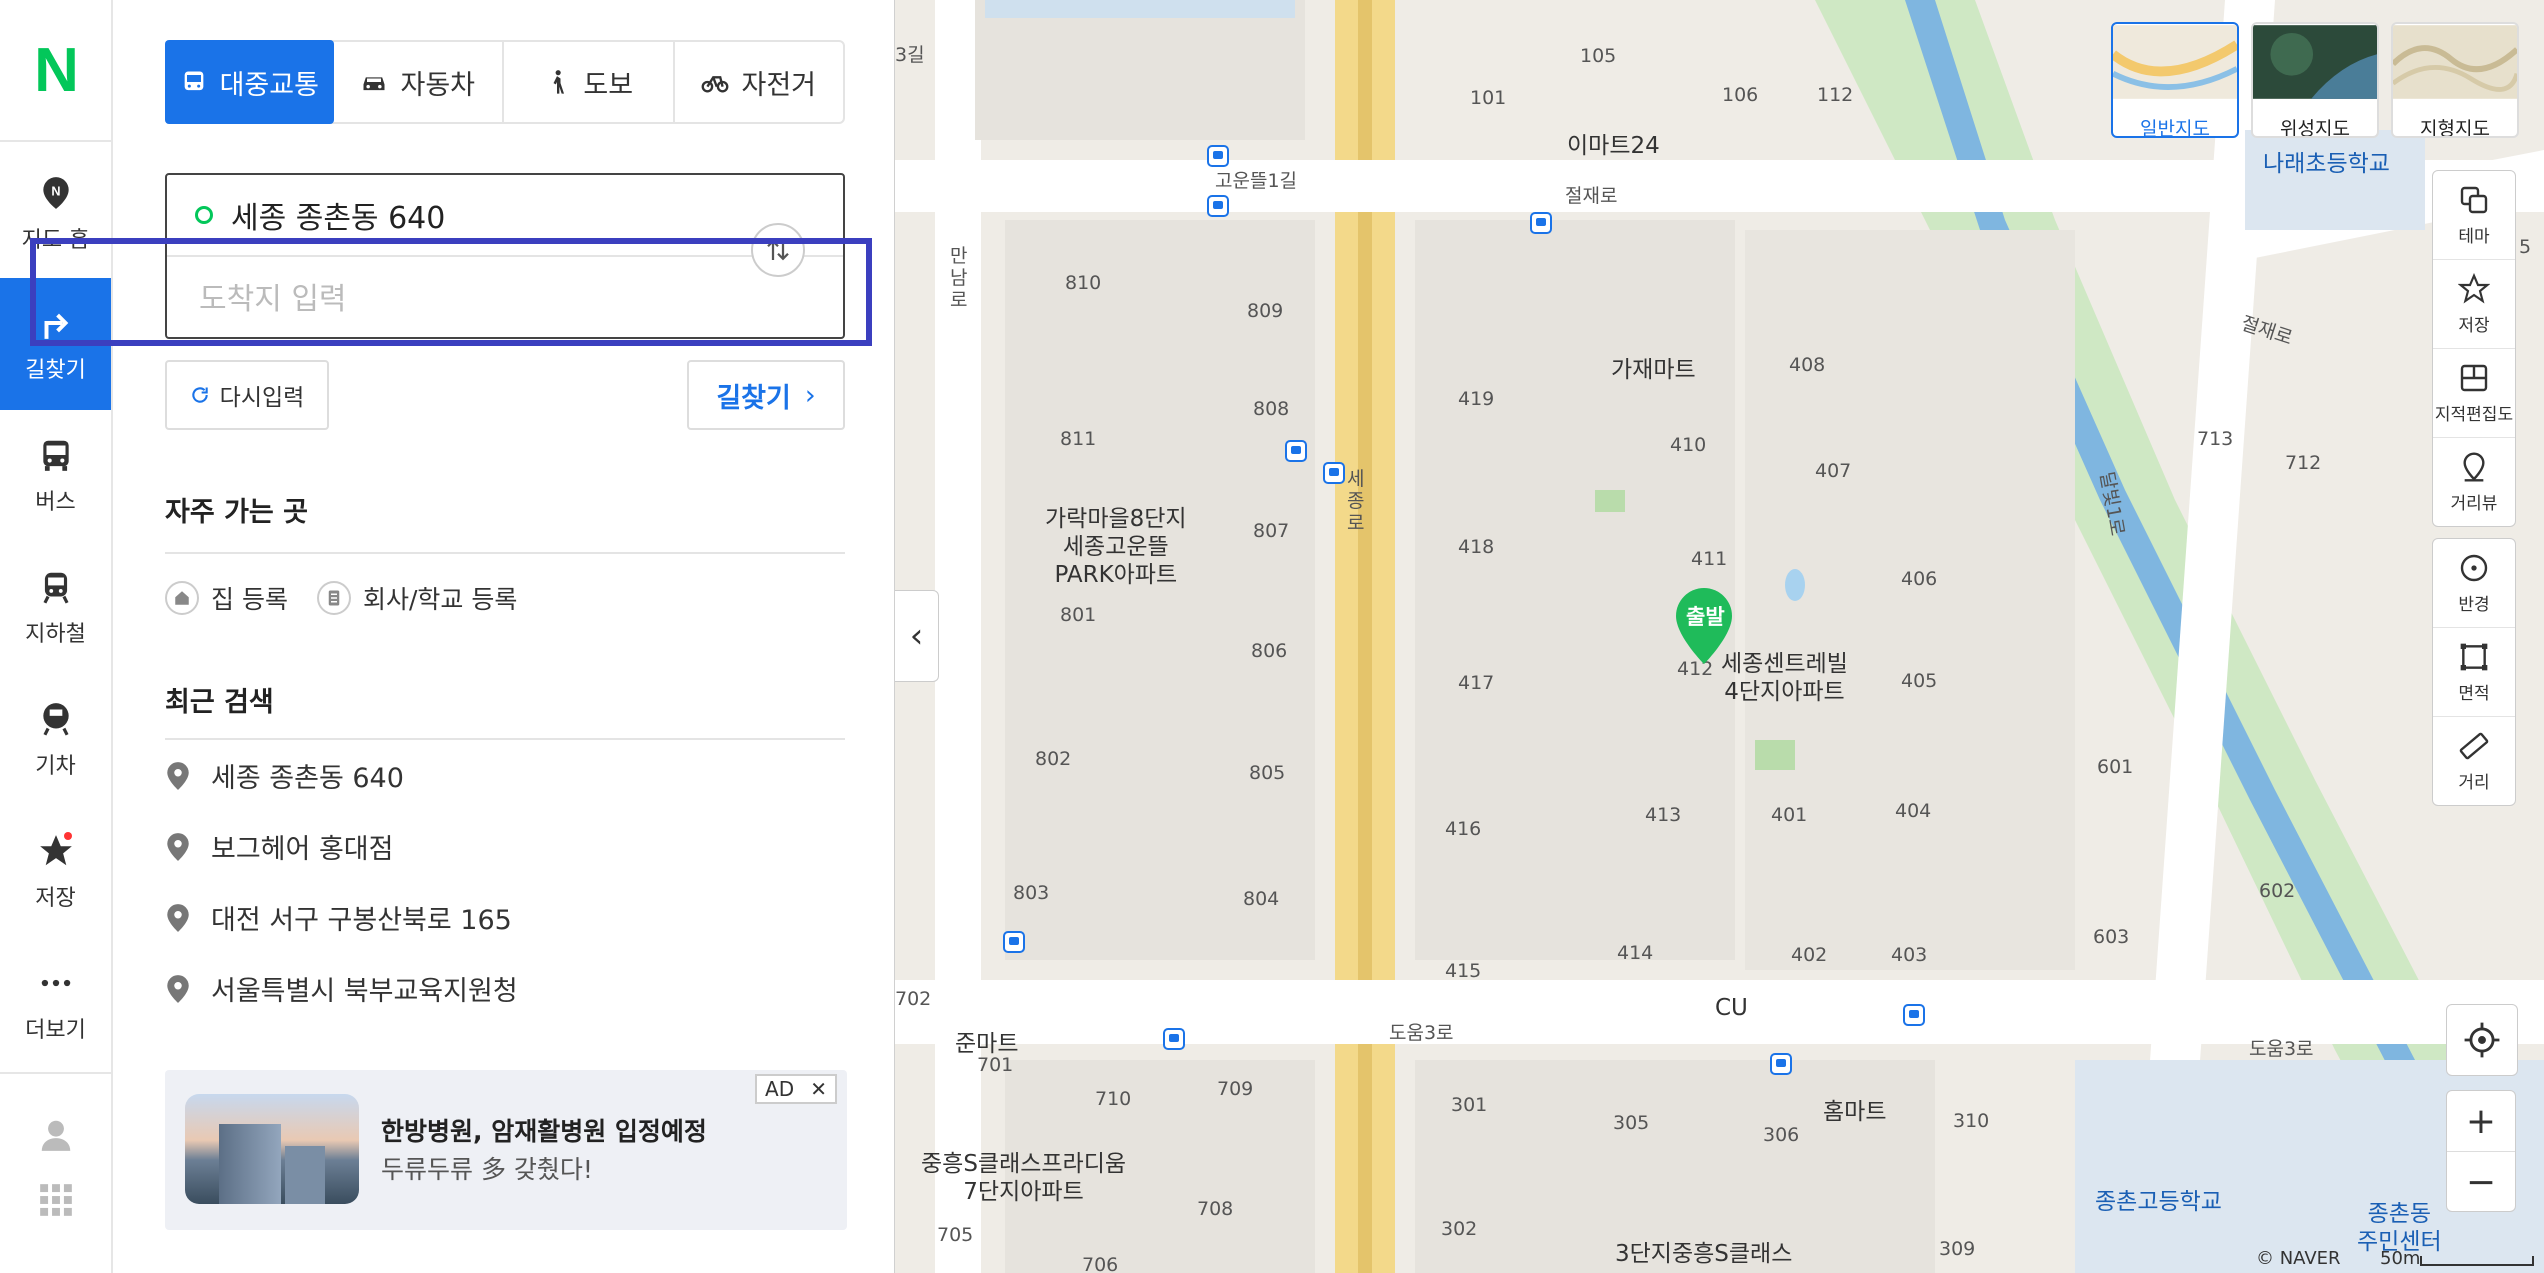  I want to click on tab-bike: 자전거, so click(759, 82).